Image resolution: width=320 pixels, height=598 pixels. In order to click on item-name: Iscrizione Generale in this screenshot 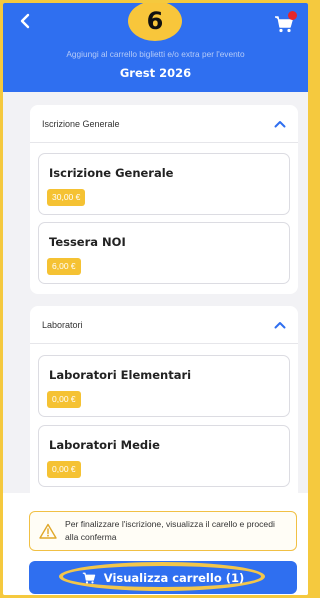, I will do `click(111, 173)`.